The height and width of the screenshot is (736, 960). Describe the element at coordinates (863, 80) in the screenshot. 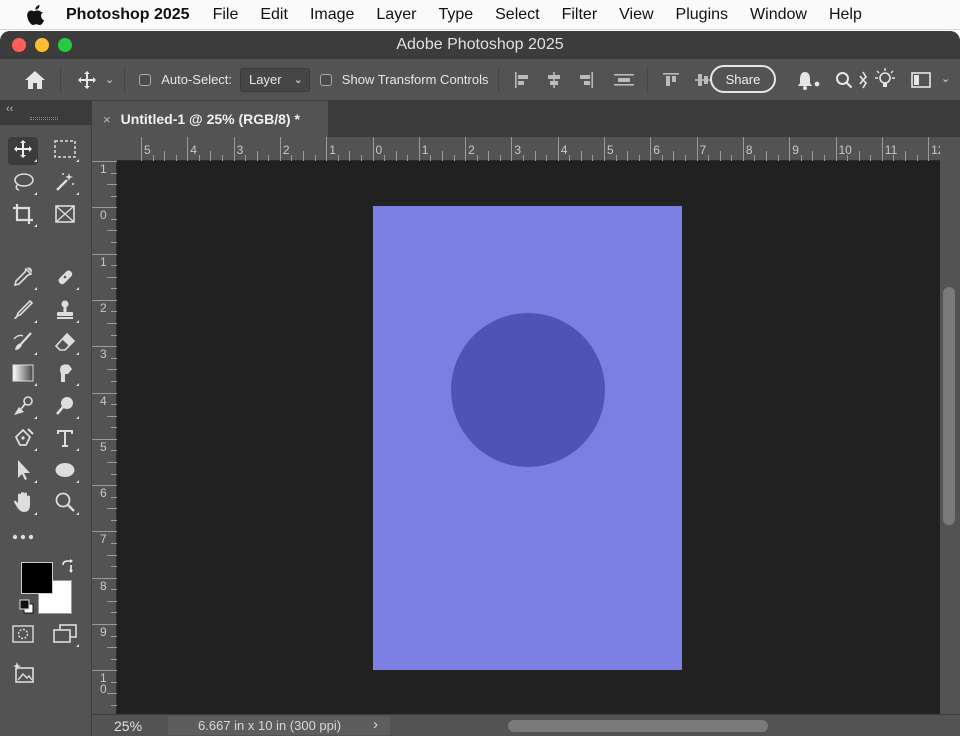

I see `discover-icon` at that location.